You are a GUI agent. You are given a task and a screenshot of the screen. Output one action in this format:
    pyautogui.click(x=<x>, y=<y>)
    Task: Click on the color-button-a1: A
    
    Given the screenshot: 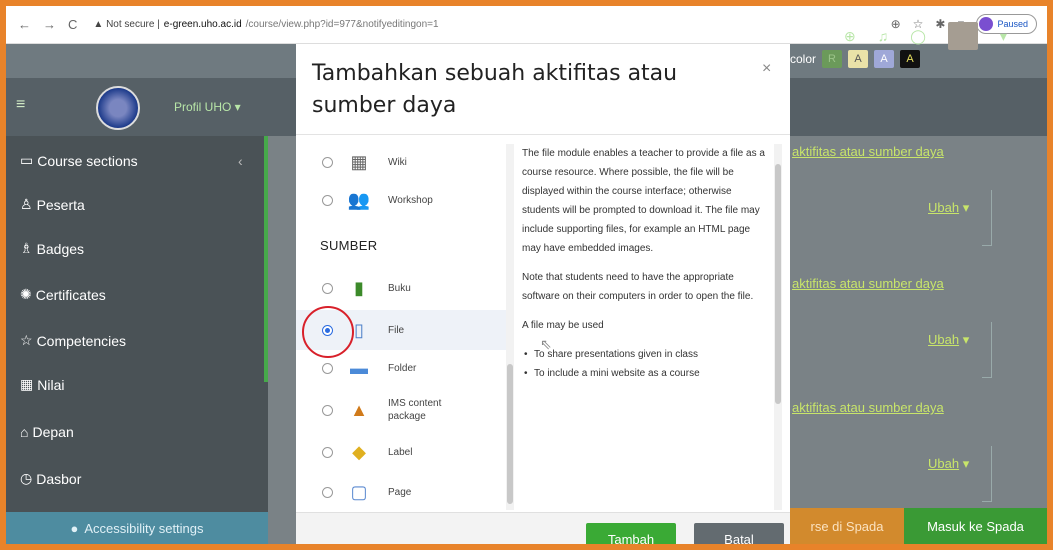 What is the action you would take?
    pyautogui.click(x=858, y=59)
    